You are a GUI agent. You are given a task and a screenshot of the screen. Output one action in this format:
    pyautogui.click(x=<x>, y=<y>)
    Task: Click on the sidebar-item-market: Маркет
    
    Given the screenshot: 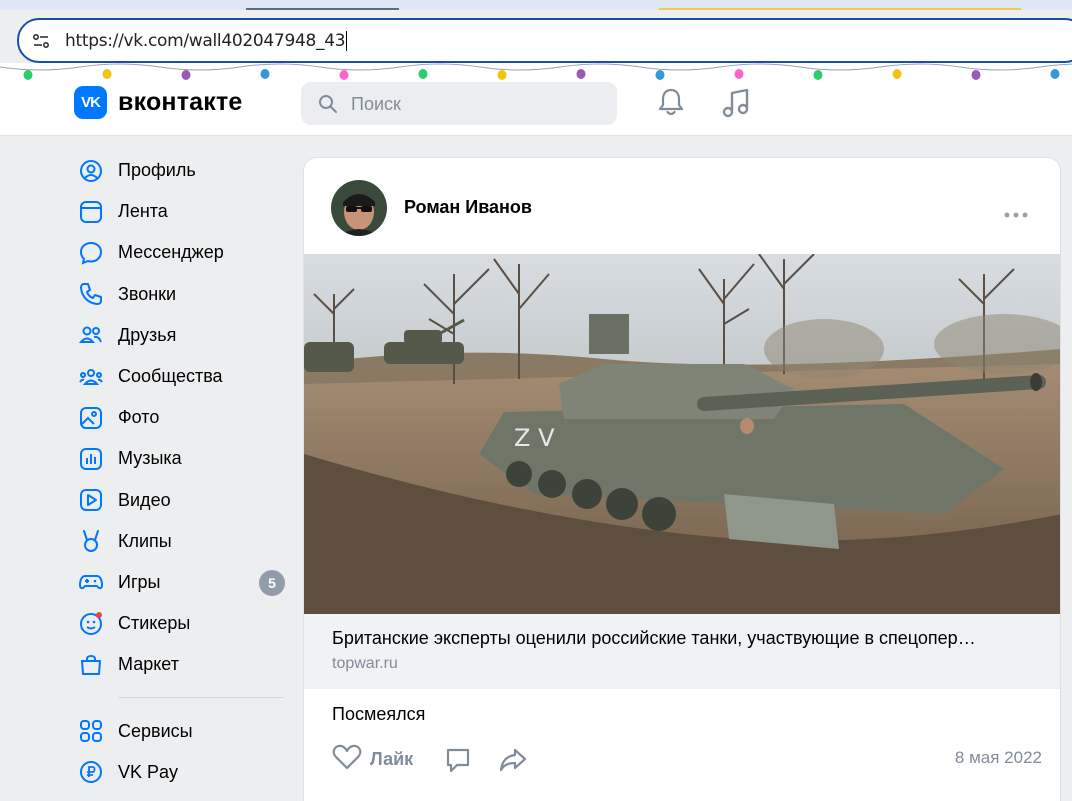 What is the action you would take?
    pyautogui.click(x=184, y=664)
    